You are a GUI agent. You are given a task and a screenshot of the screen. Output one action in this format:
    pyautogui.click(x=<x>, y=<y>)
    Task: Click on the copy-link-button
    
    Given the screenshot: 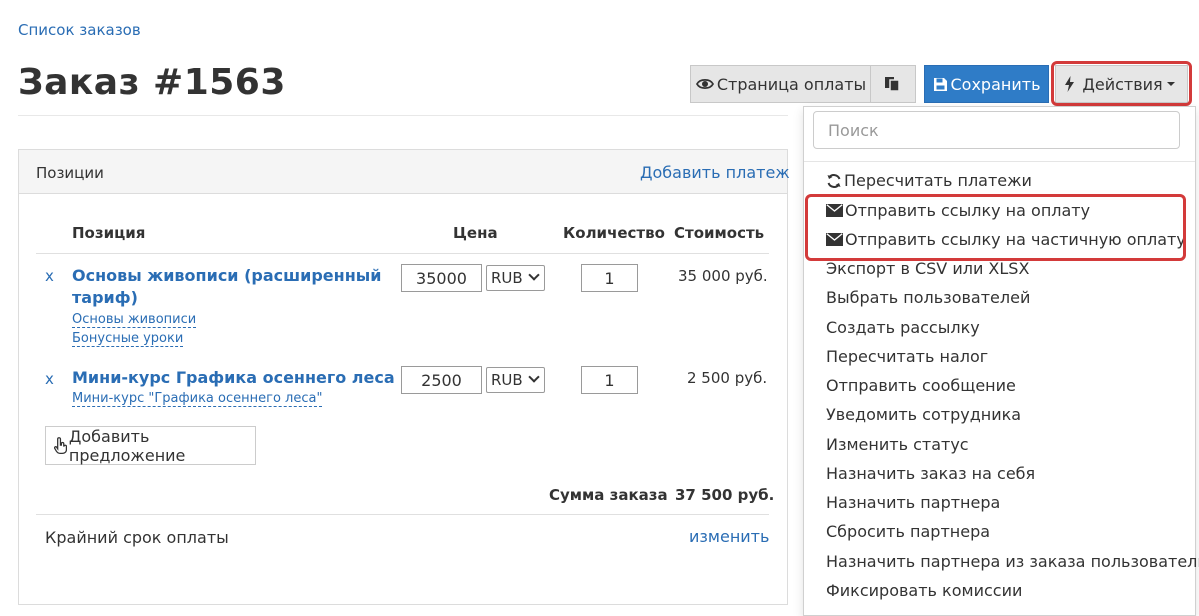 What is the action you would take?
    pyautogui.click(x=893, y=84)
    